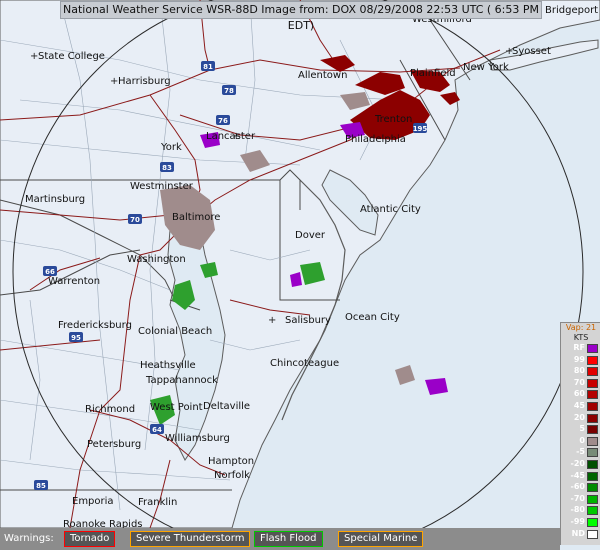  Describe the element at coordinates (581, 327) in the screenshot. I see `legend-header: Vap: 21` at that location.